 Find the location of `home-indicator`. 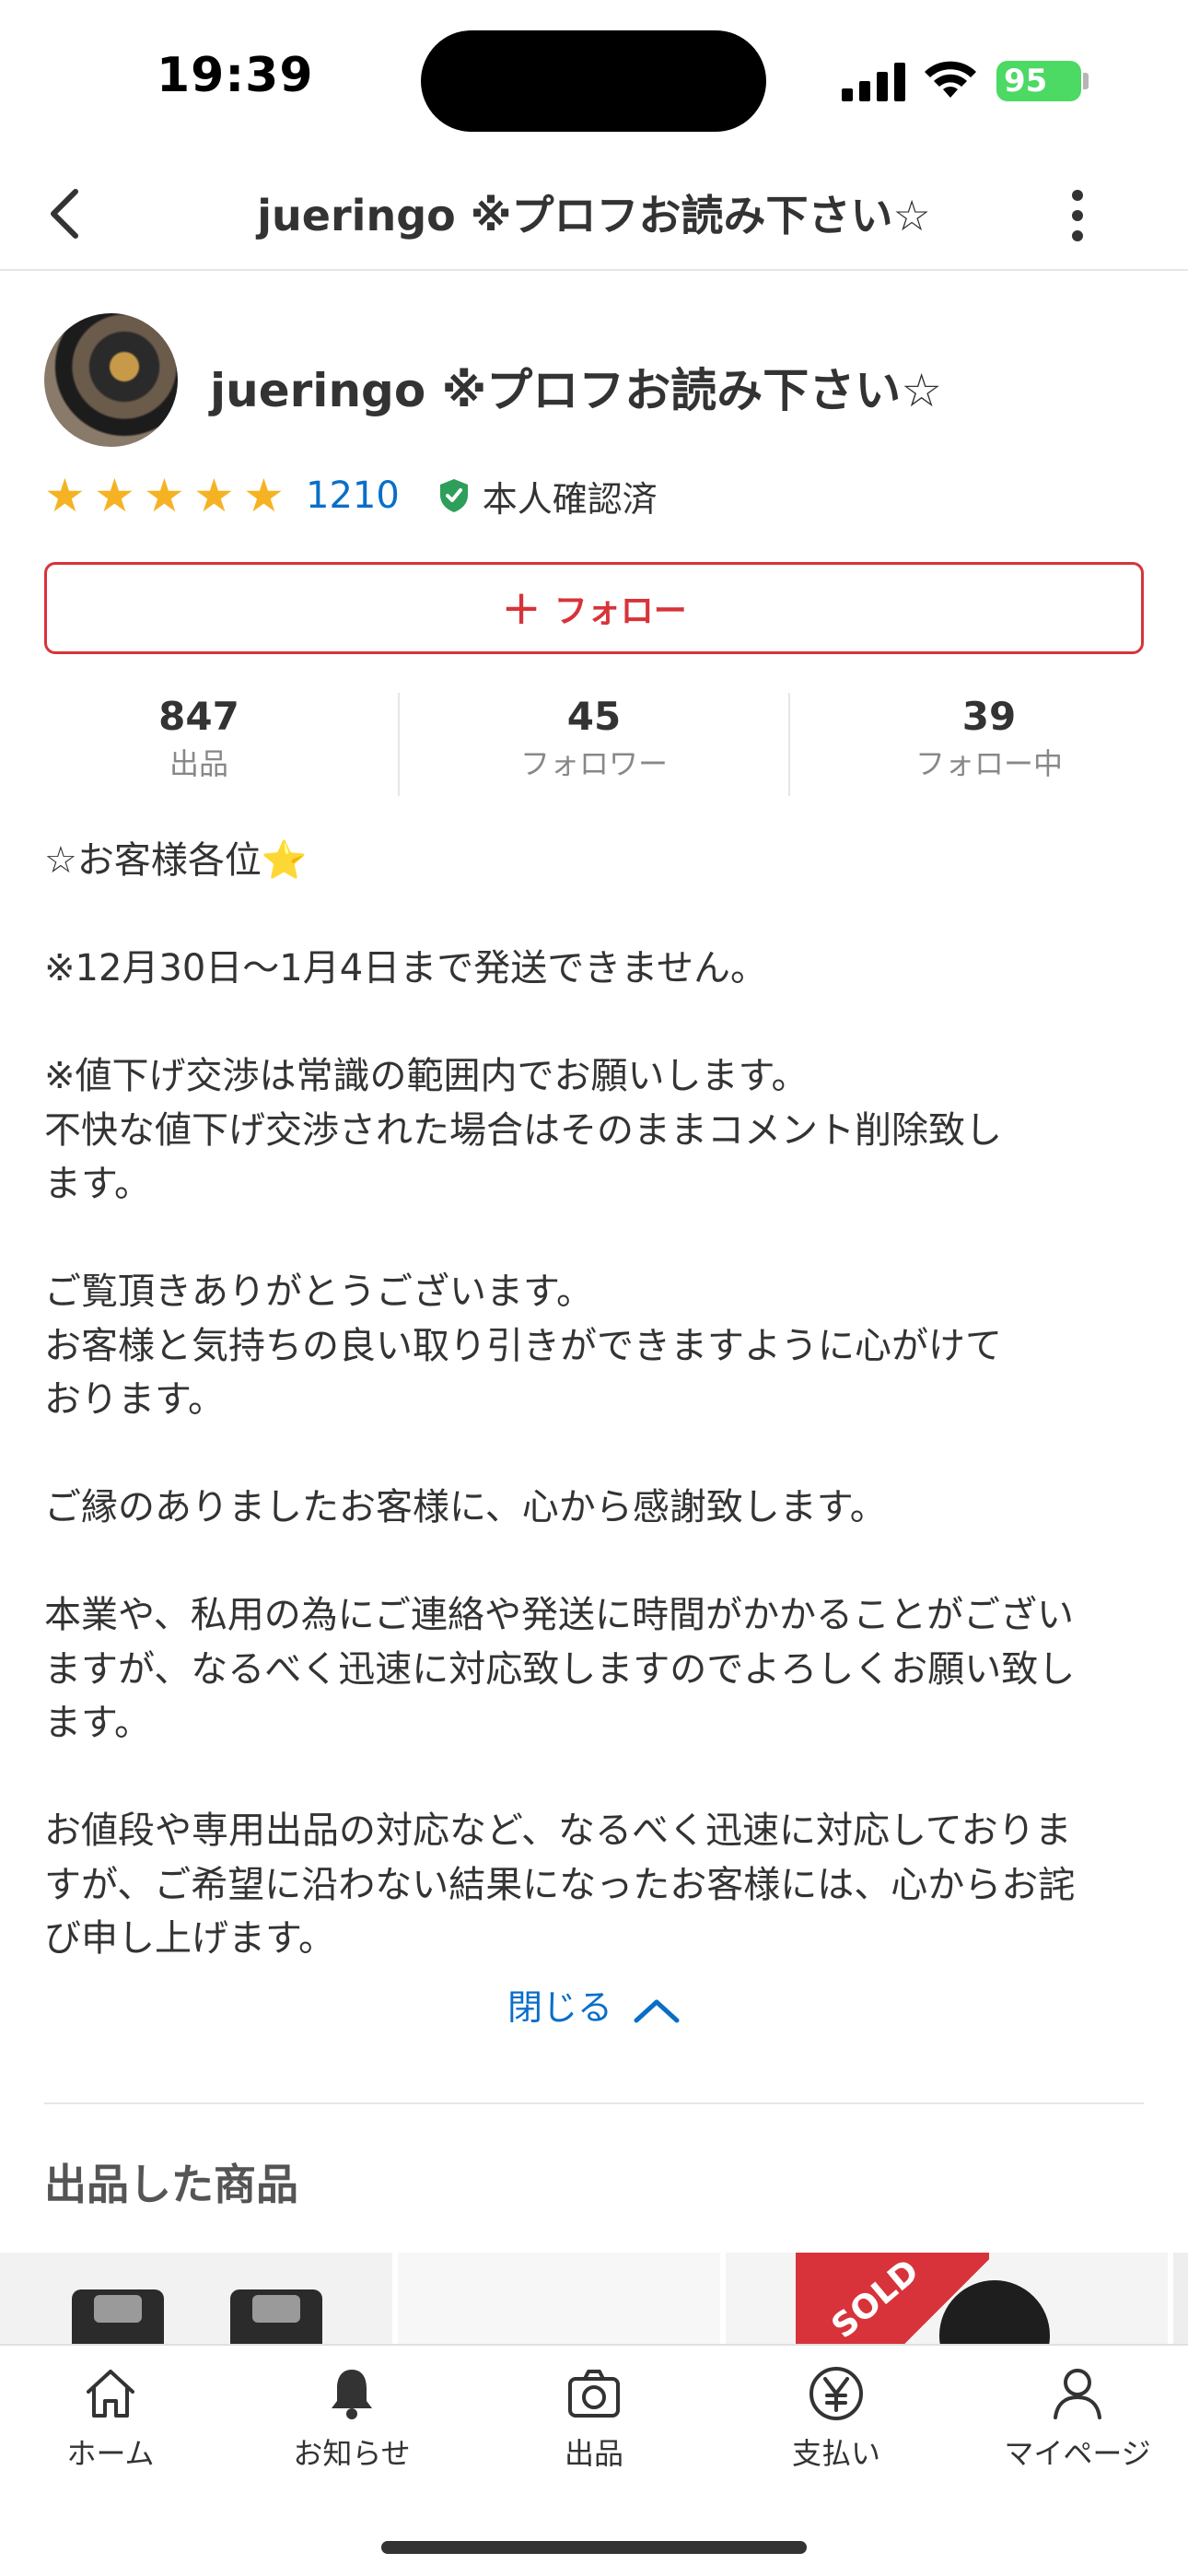

home-indicator is located at coordinates (594, 2547).